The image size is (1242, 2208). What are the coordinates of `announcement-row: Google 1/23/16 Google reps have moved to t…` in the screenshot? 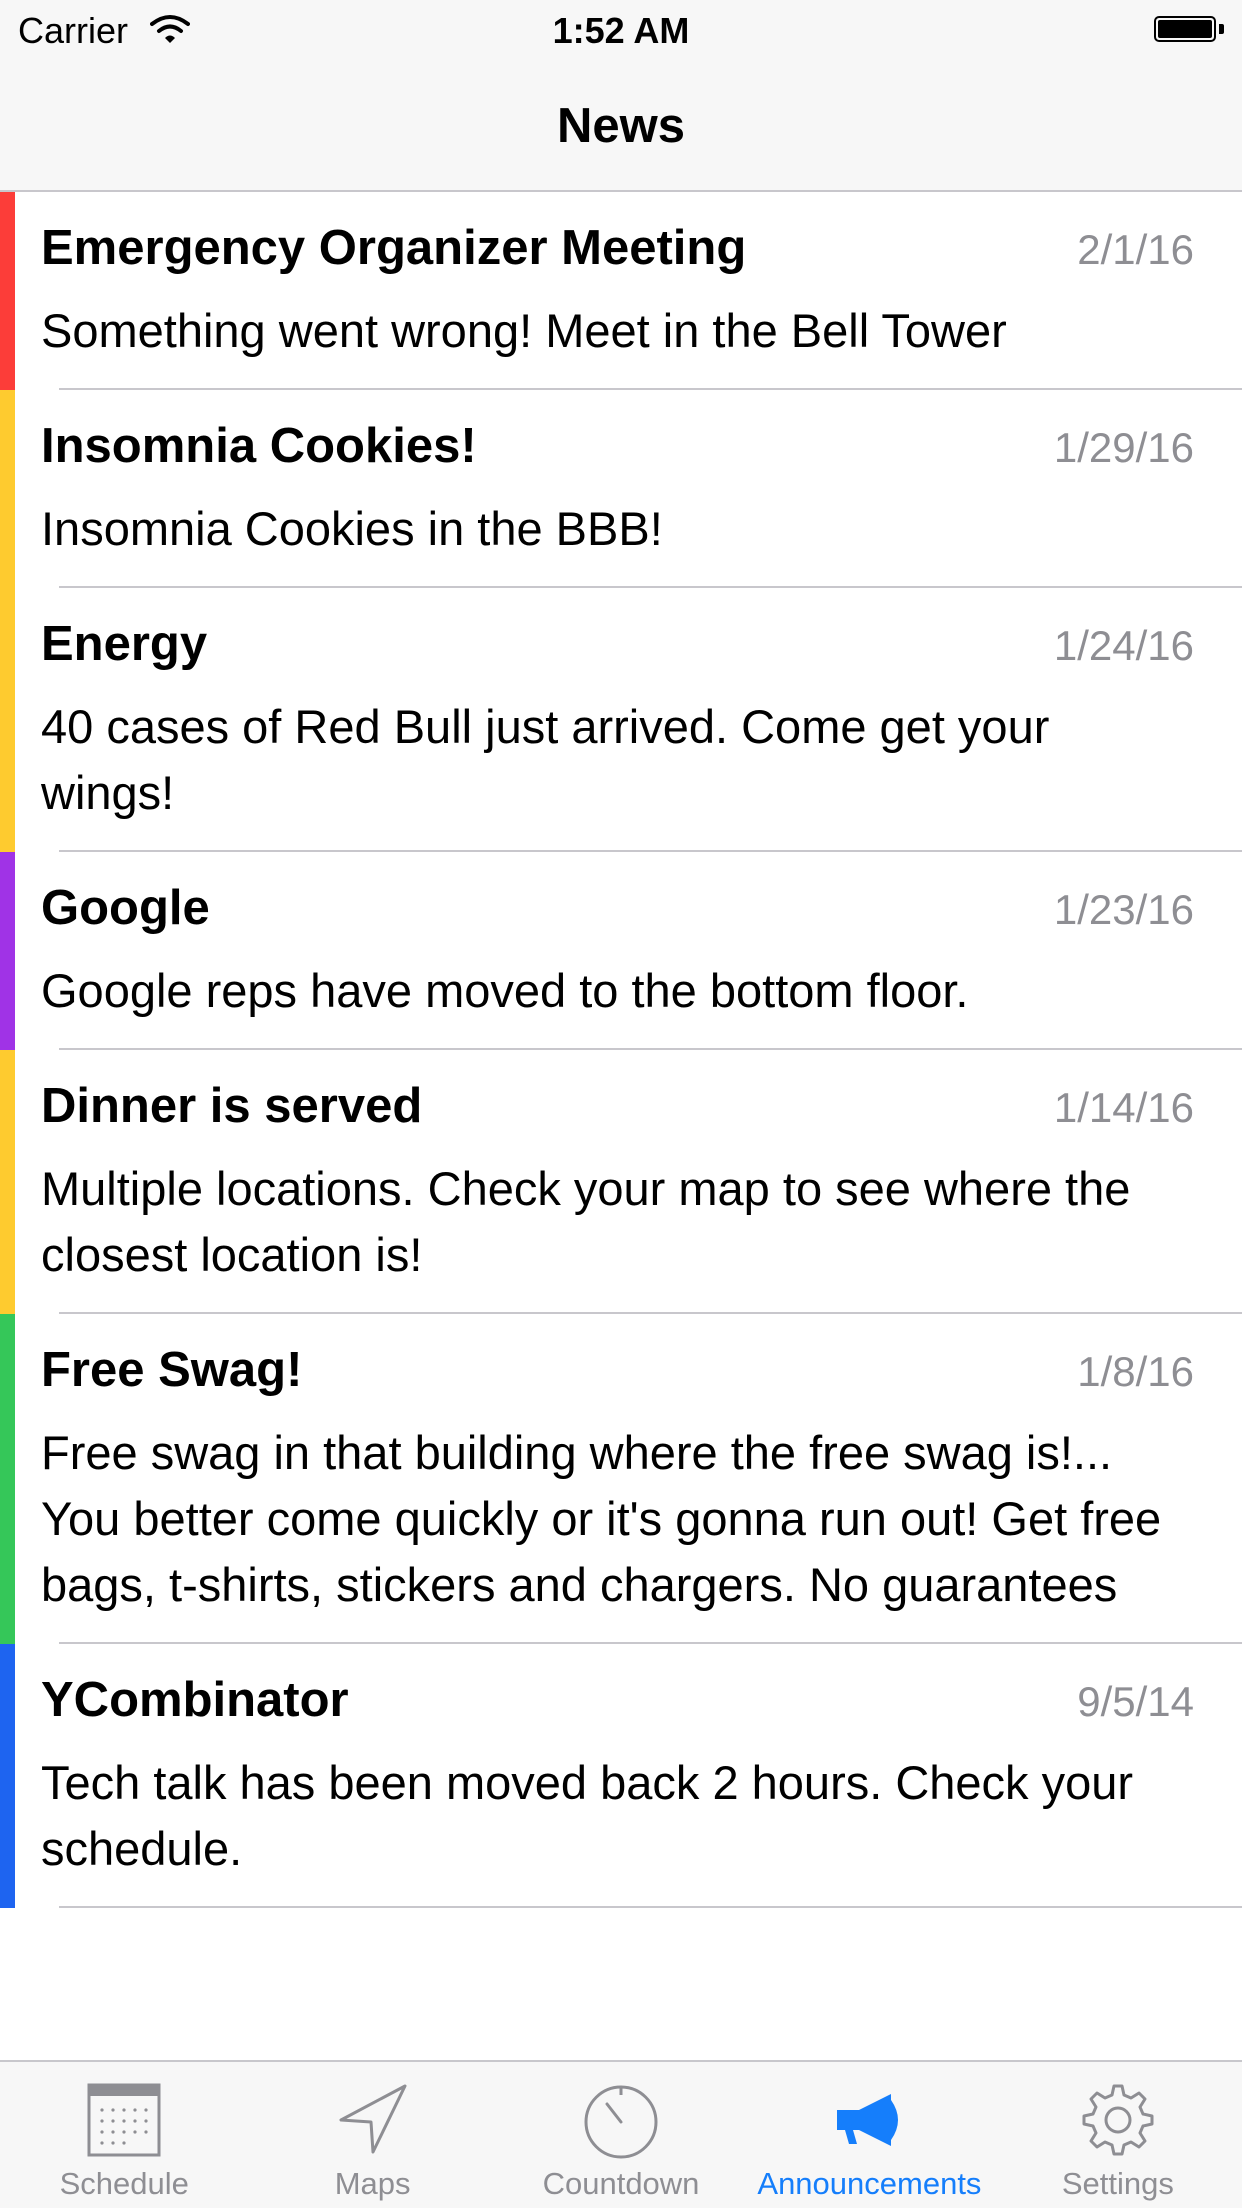 It's located at (621, 951).